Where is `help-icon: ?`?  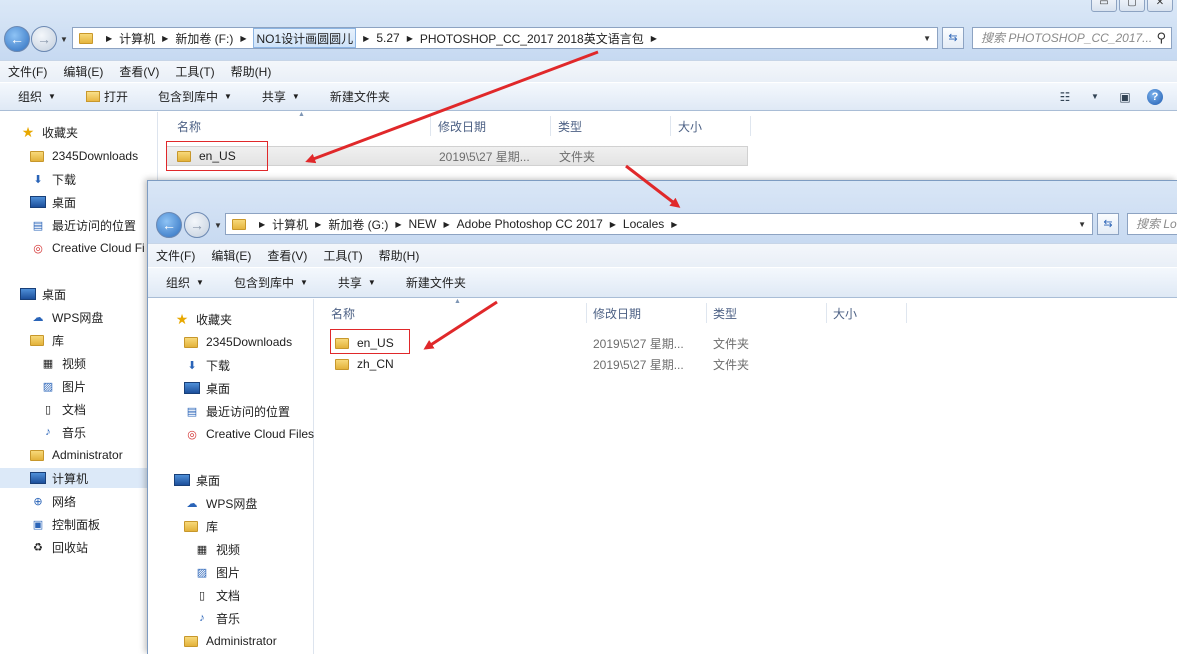
help-icon: ? is located at coordinates (1155, 97).